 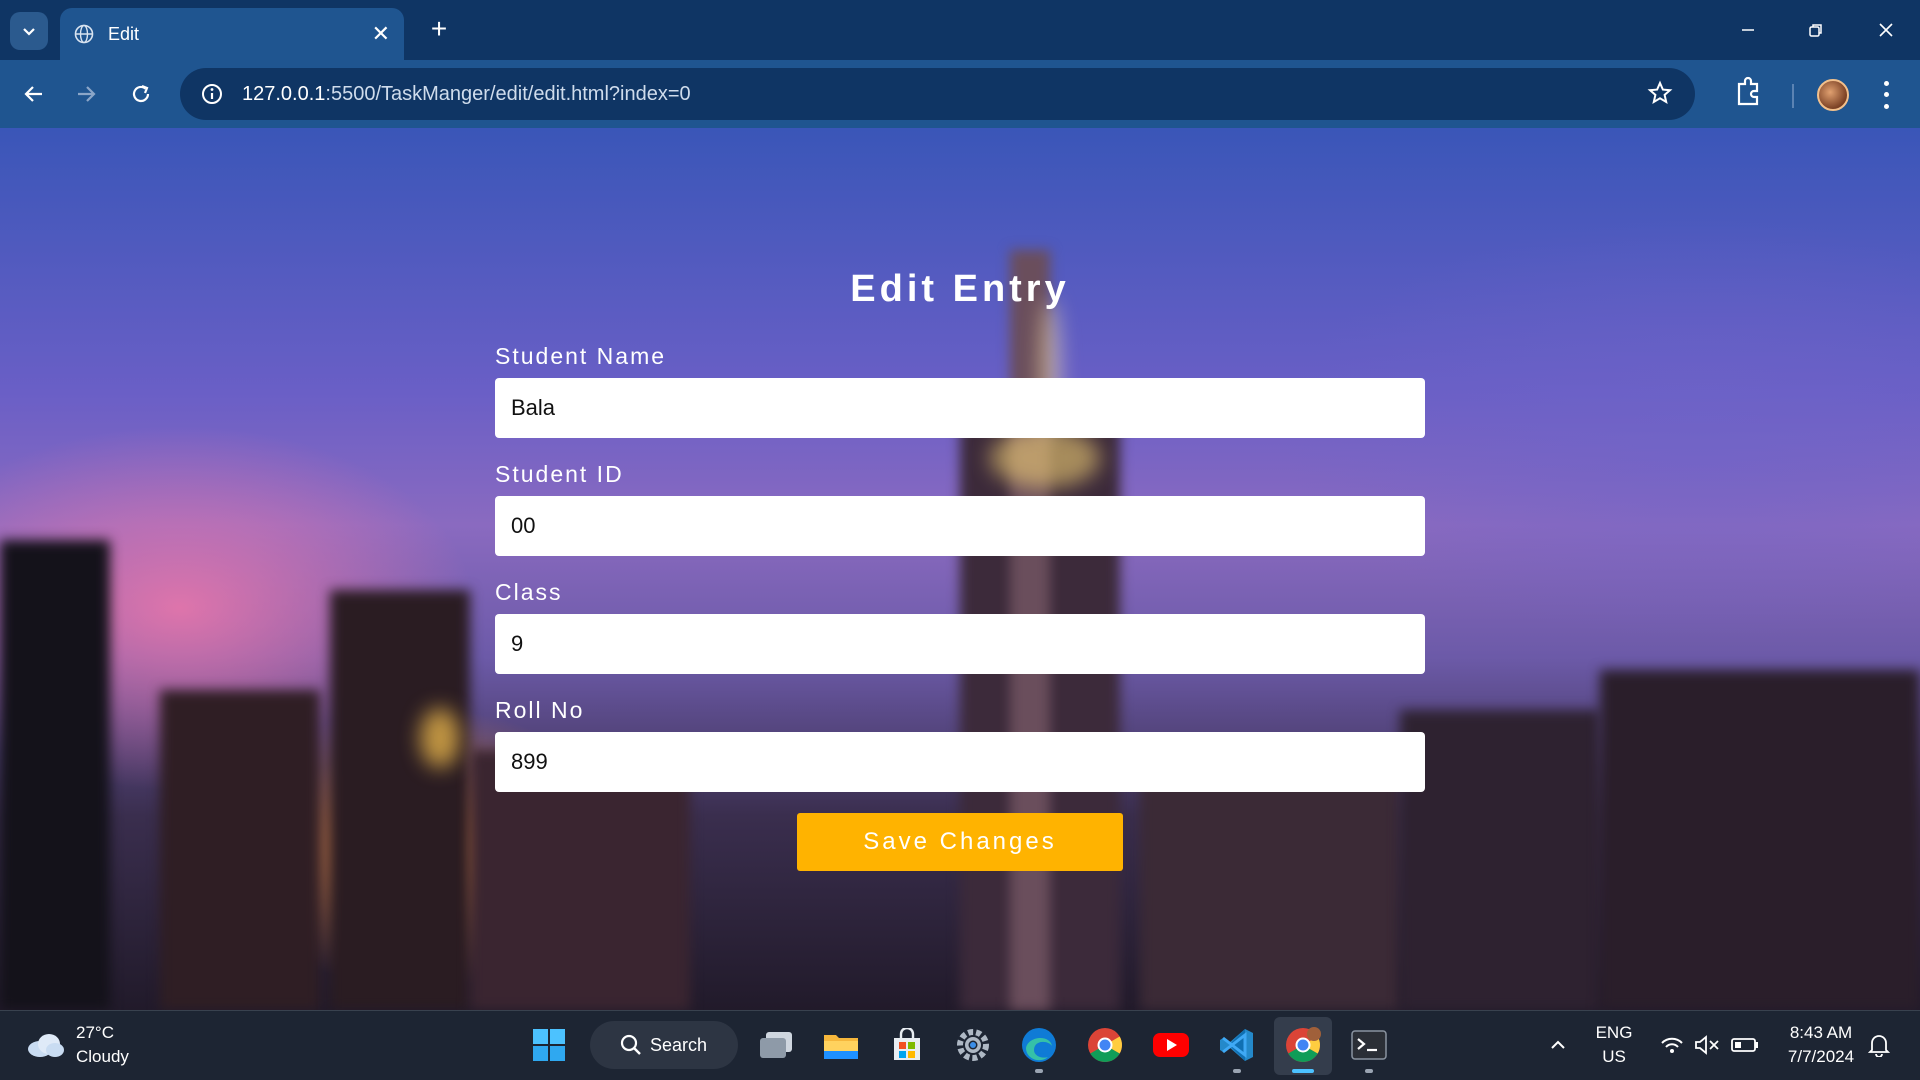 What do you see at coordinates (1237, 1045) in the screenshot?
I see `vscode-icon` at bounding box center [1237, 1045].